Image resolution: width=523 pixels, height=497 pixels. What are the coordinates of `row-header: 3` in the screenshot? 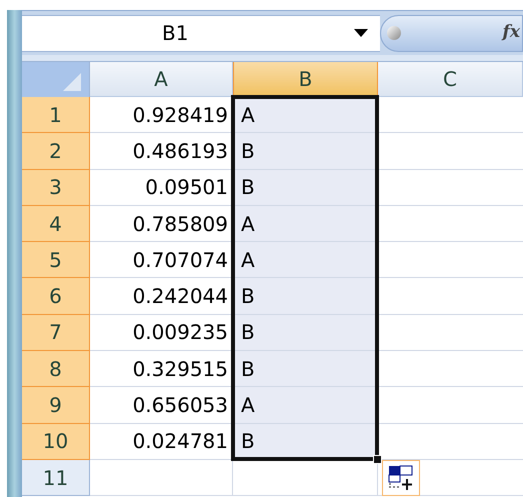 It's located at (56, 188).